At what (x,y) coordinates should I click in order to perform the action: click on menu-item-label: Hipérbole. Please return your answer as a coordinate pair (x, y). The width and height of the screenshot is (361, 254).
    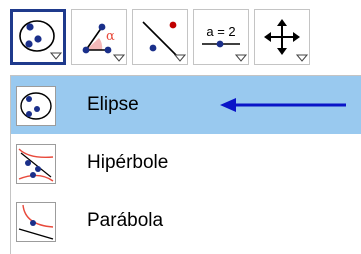
    Looking at the image, I should click on (128, 162).